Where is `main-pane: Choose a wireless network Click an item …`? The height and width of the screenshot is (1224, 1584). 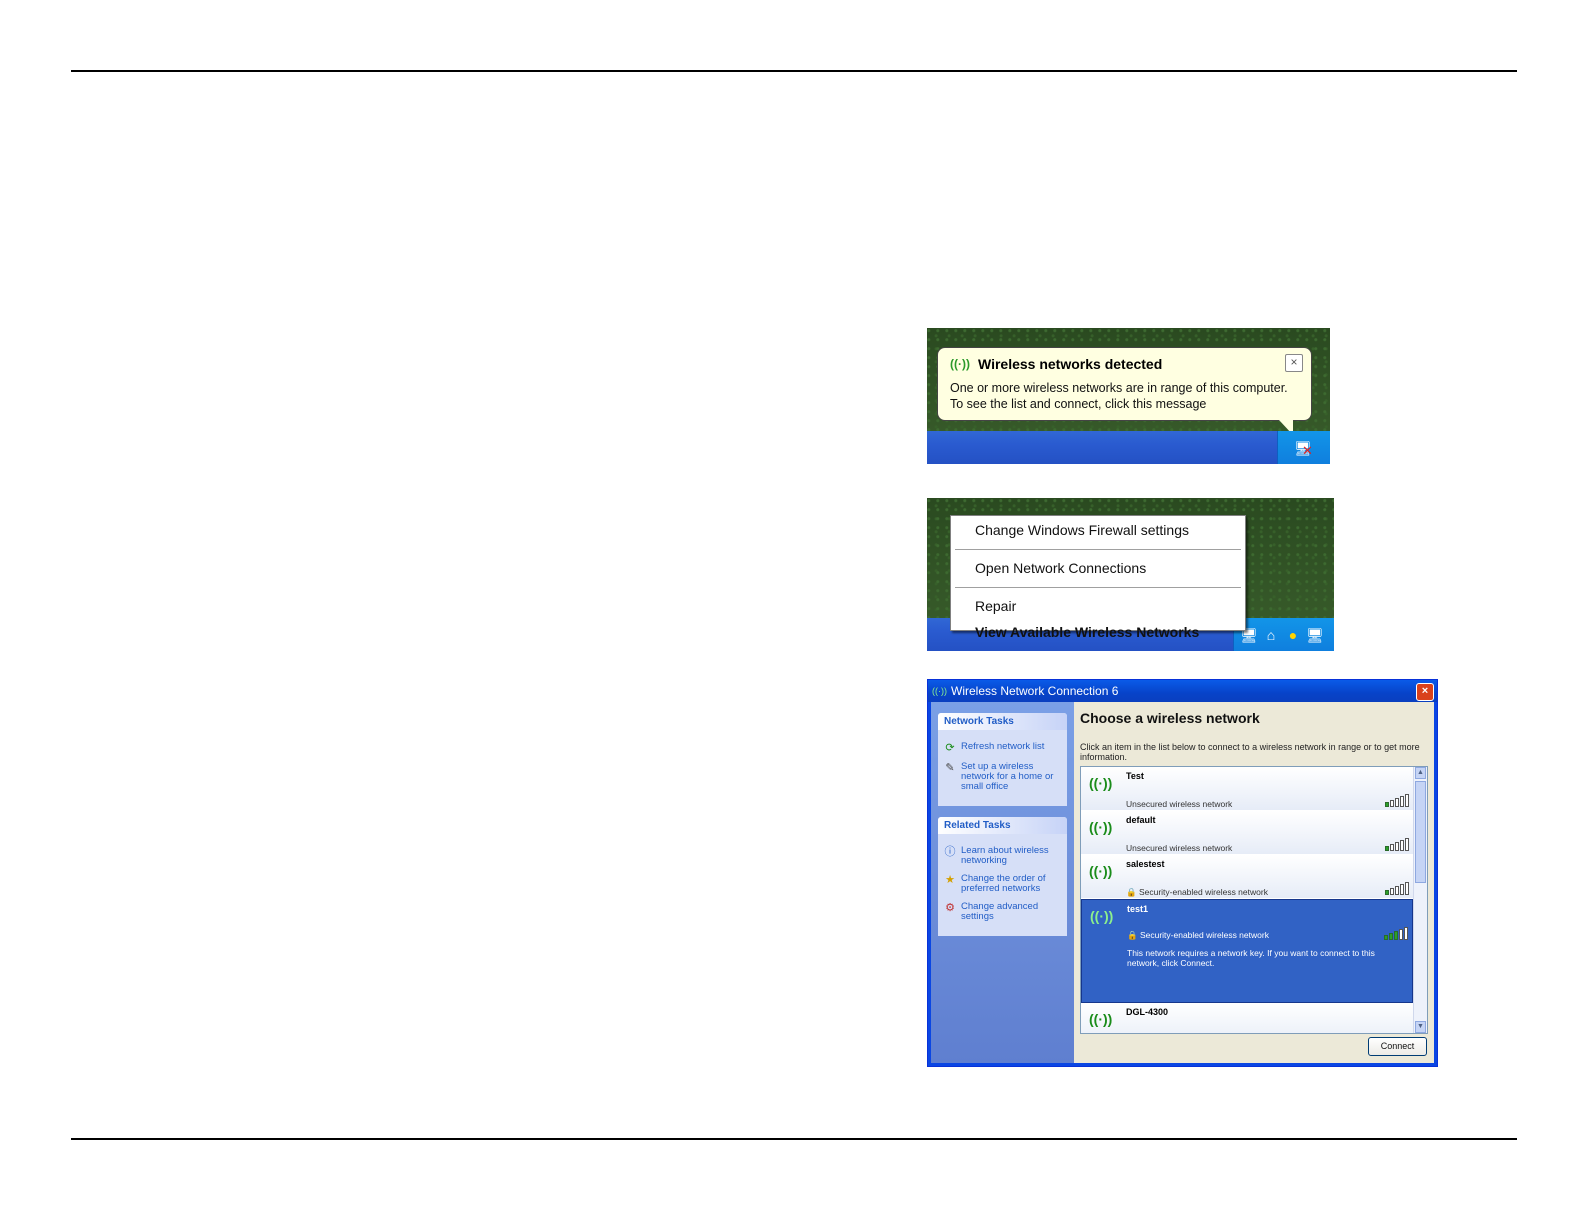
main-pane: Choose a wireless network Click an item … is located at coordinates (1254, 882).